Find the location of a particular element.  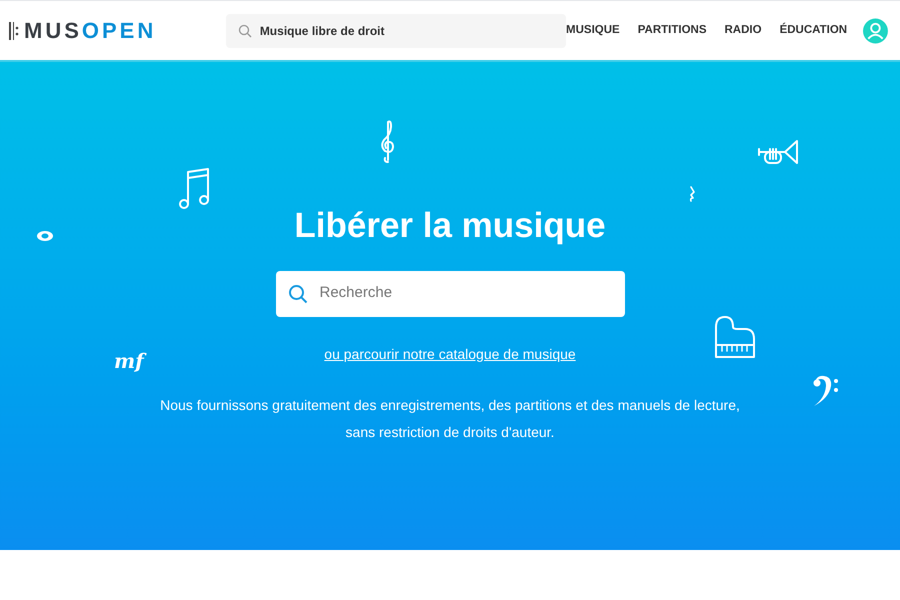

music-note-icon is located at coordinates (195, 188).